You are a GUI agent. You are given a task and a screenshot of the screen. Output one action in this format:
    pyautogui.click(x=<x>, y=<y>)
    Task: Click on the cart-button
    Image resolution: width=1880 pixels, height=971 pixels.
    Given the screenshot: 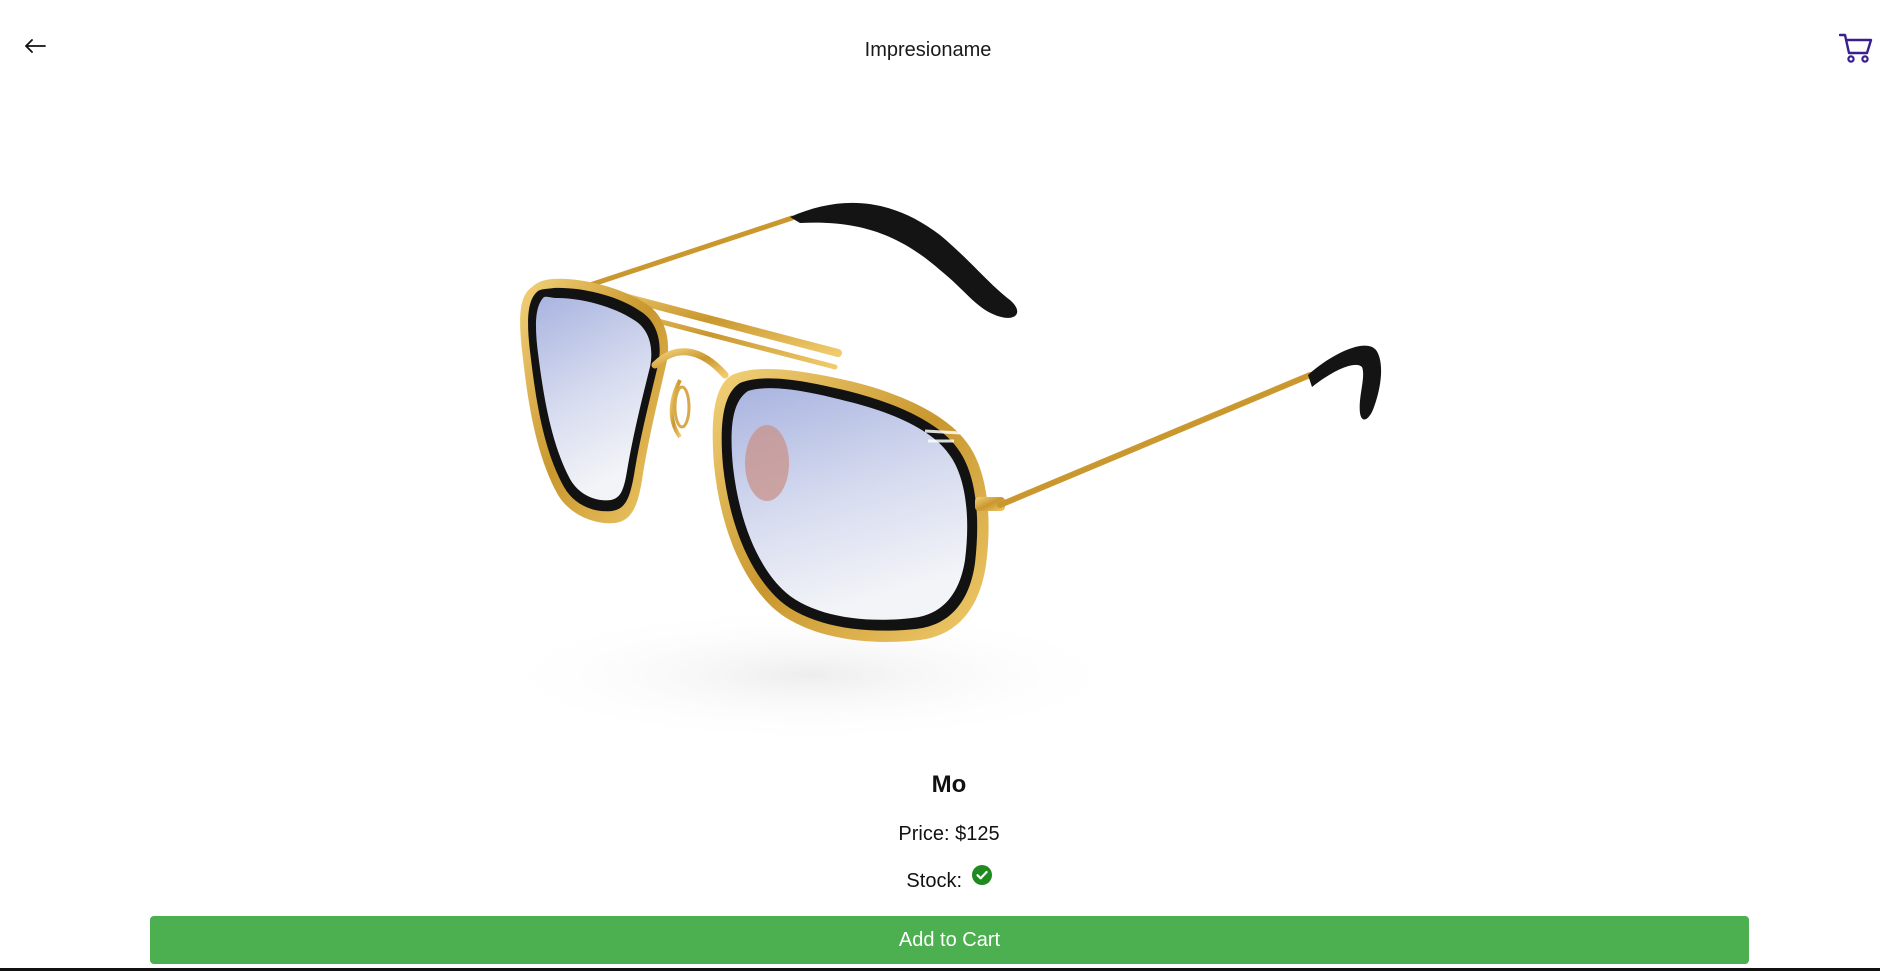 What is the action you would take?
    pyautogui.click(x=1856, y=50)
    